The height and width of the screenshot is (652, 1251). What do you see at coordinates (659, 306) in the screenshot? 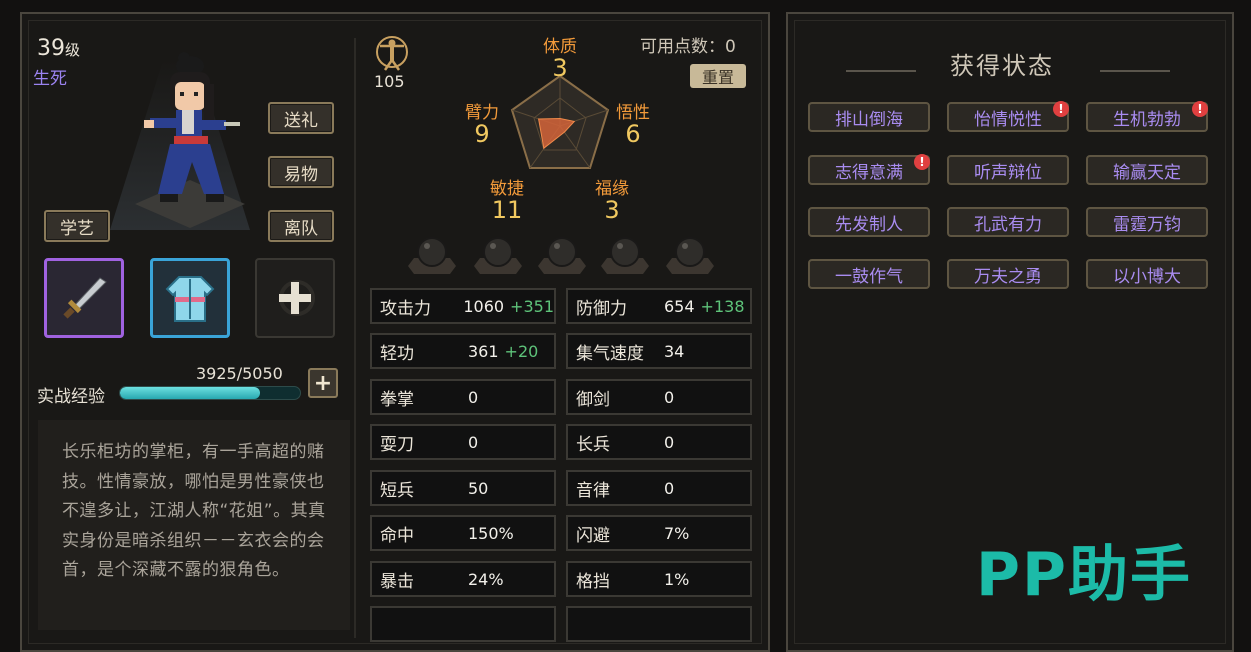
I see `stat-defense: 防御力 654 +138` at bounding box center [659, 306].